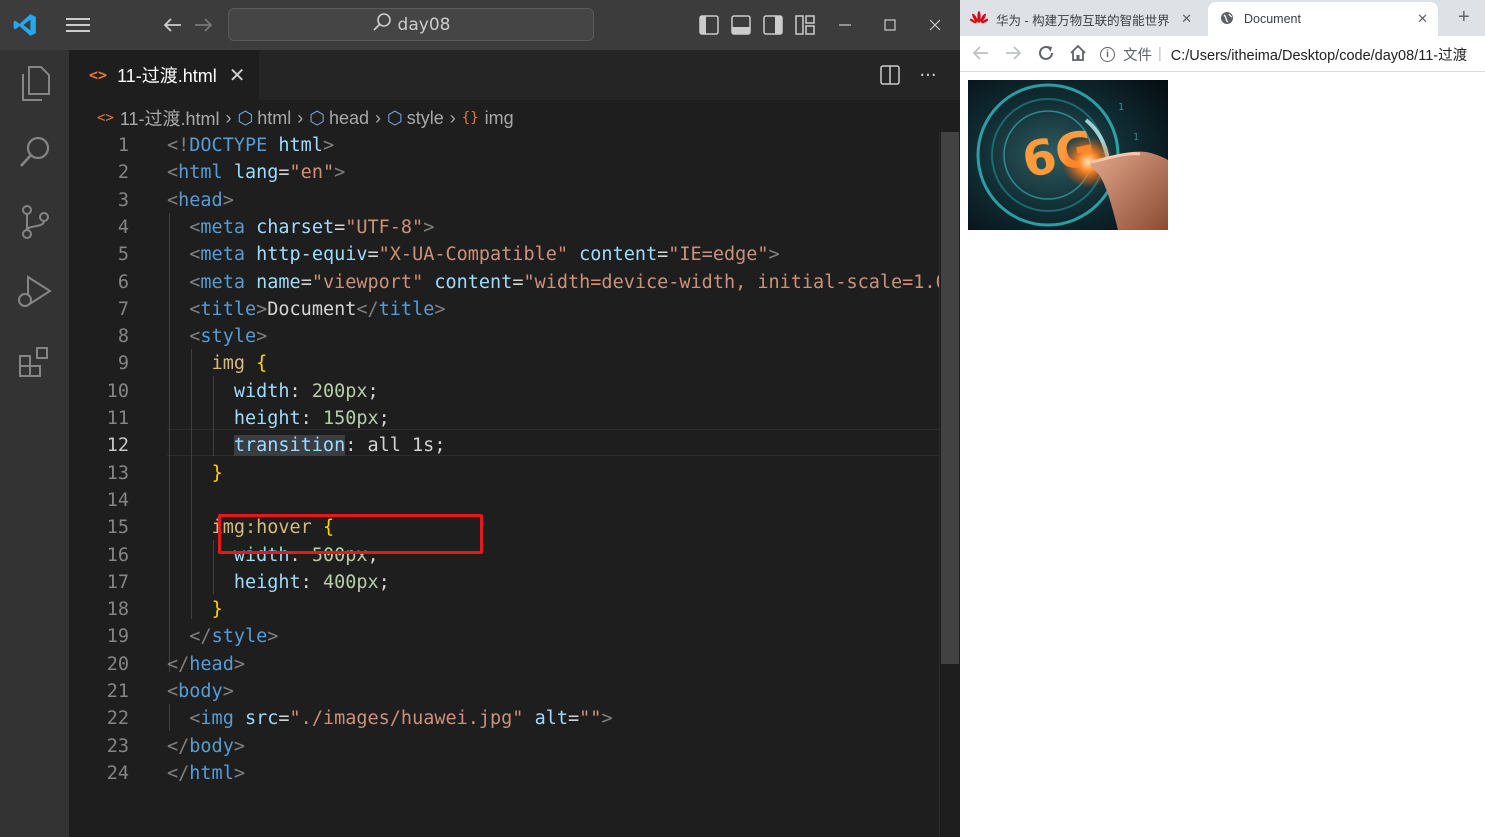  I want to click on new-tab-icon: +, so click(1464, 17).